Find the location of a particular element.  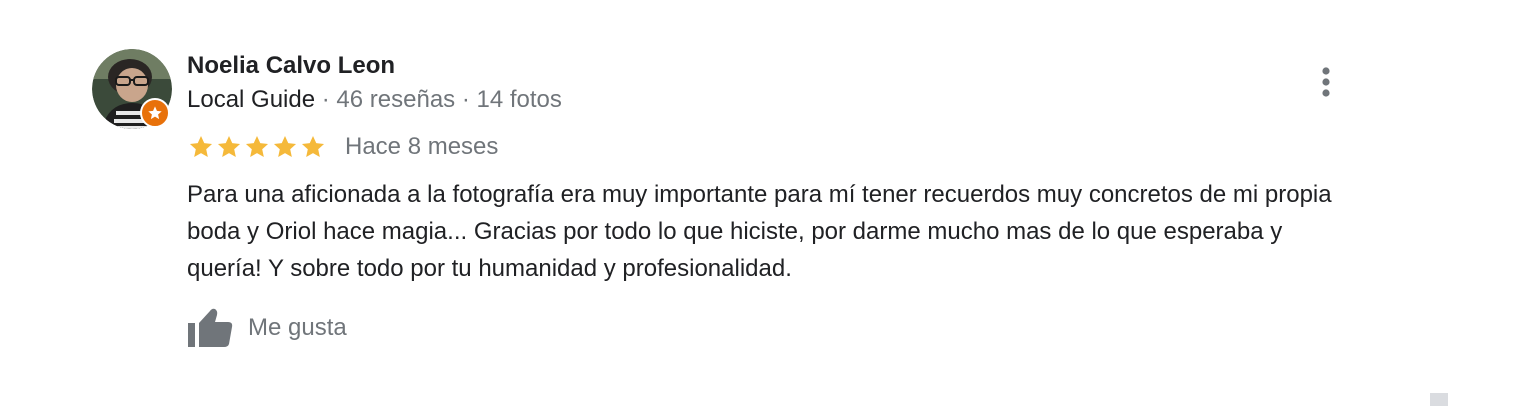

author-name: Noelia Calvo Leon is located at coordinates (291, 66).